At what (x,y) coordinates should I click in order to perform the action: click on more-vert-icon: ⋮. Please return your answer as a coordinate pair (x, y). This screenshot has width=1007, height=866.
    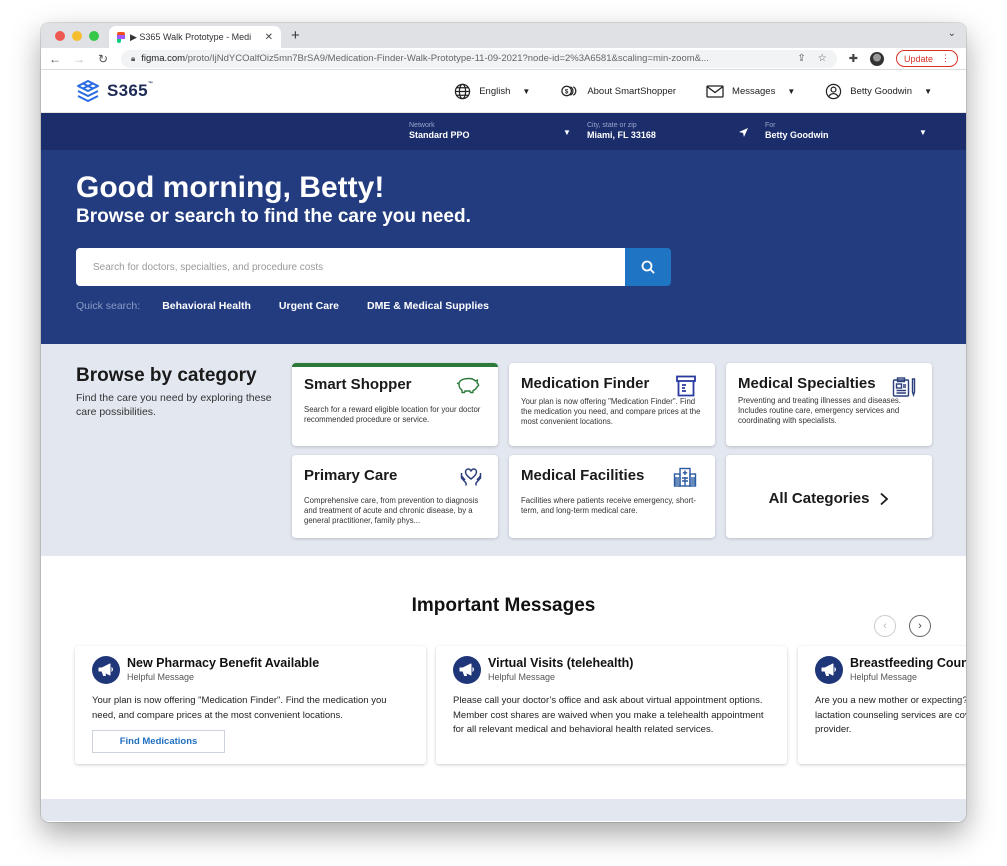
    Looking at the image, I should click on (945, 58).